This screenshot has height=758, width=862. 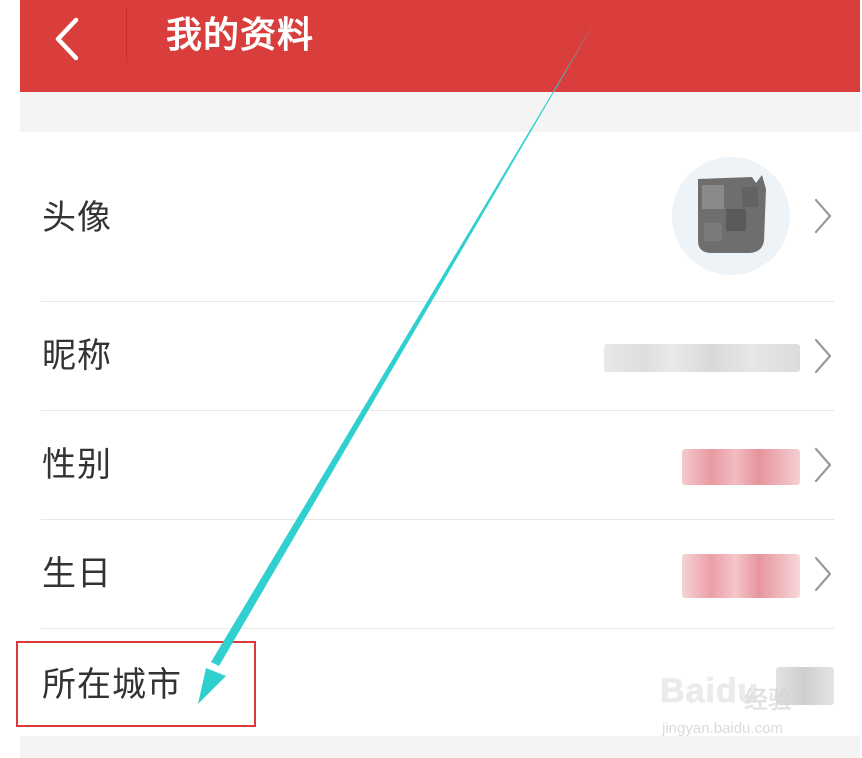 What do you see at coordinates (768, 700) in the screenshot?
I see `watermark-brand-cn: 经验` at bounding box center [768, 700].